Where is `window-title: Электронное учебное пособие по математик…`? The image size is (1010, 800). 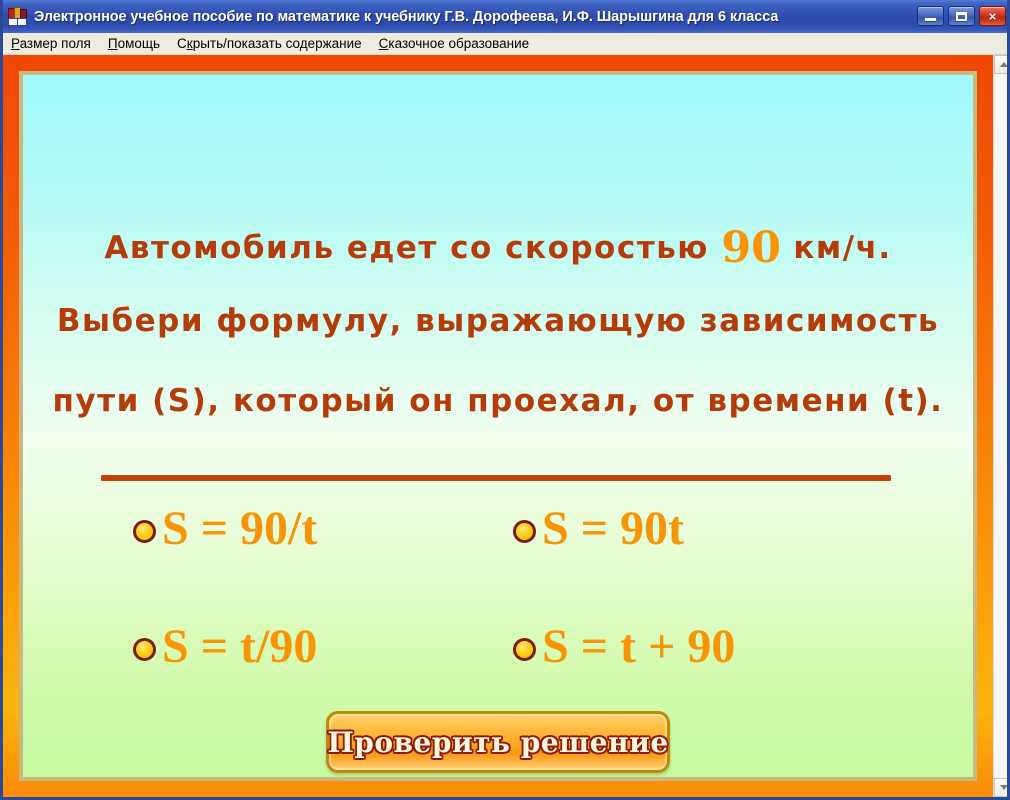 window-title: Электронное учебное пособие по математик… is located at coordinates (406, 16).